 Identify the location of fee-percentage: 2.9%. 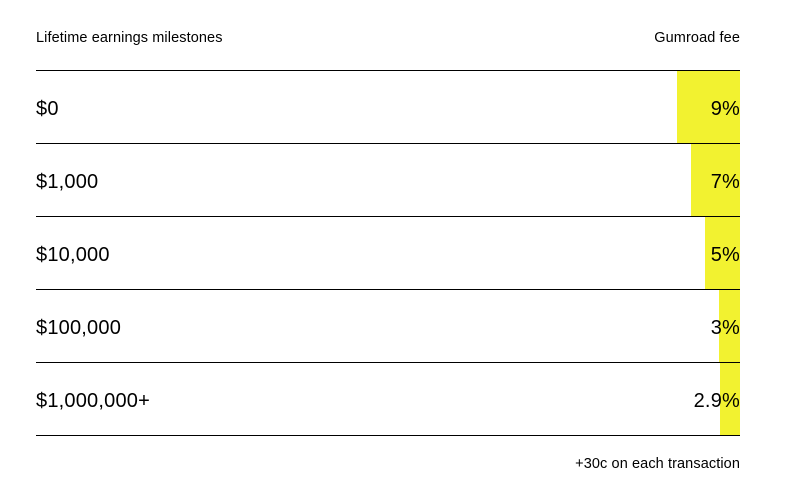
(716, 401).